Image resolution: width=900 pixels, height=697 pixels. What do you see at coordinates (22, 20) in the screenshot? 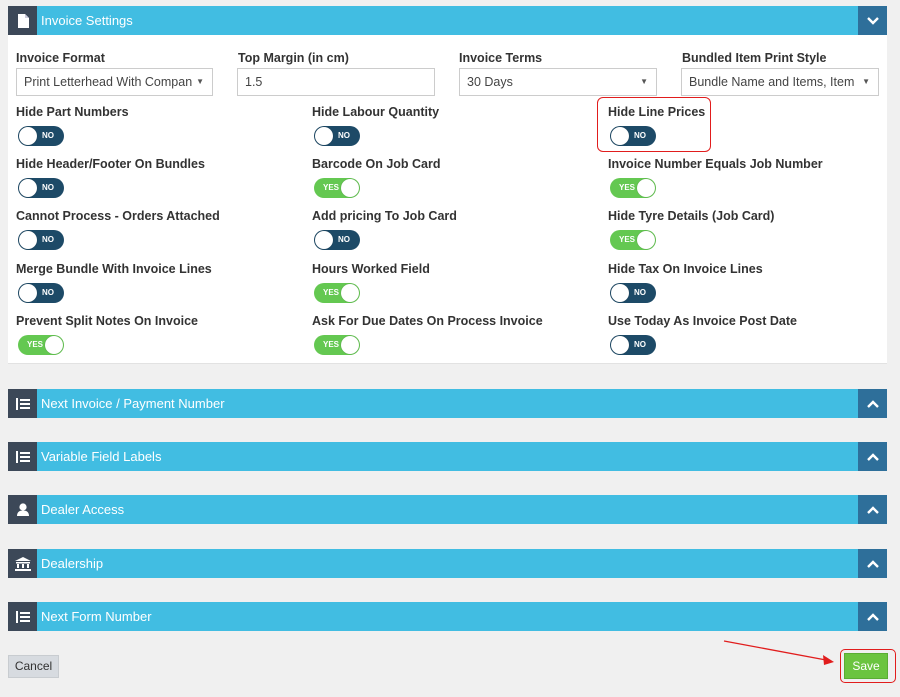
I see `document-icon` at bounding box center [22, 20].